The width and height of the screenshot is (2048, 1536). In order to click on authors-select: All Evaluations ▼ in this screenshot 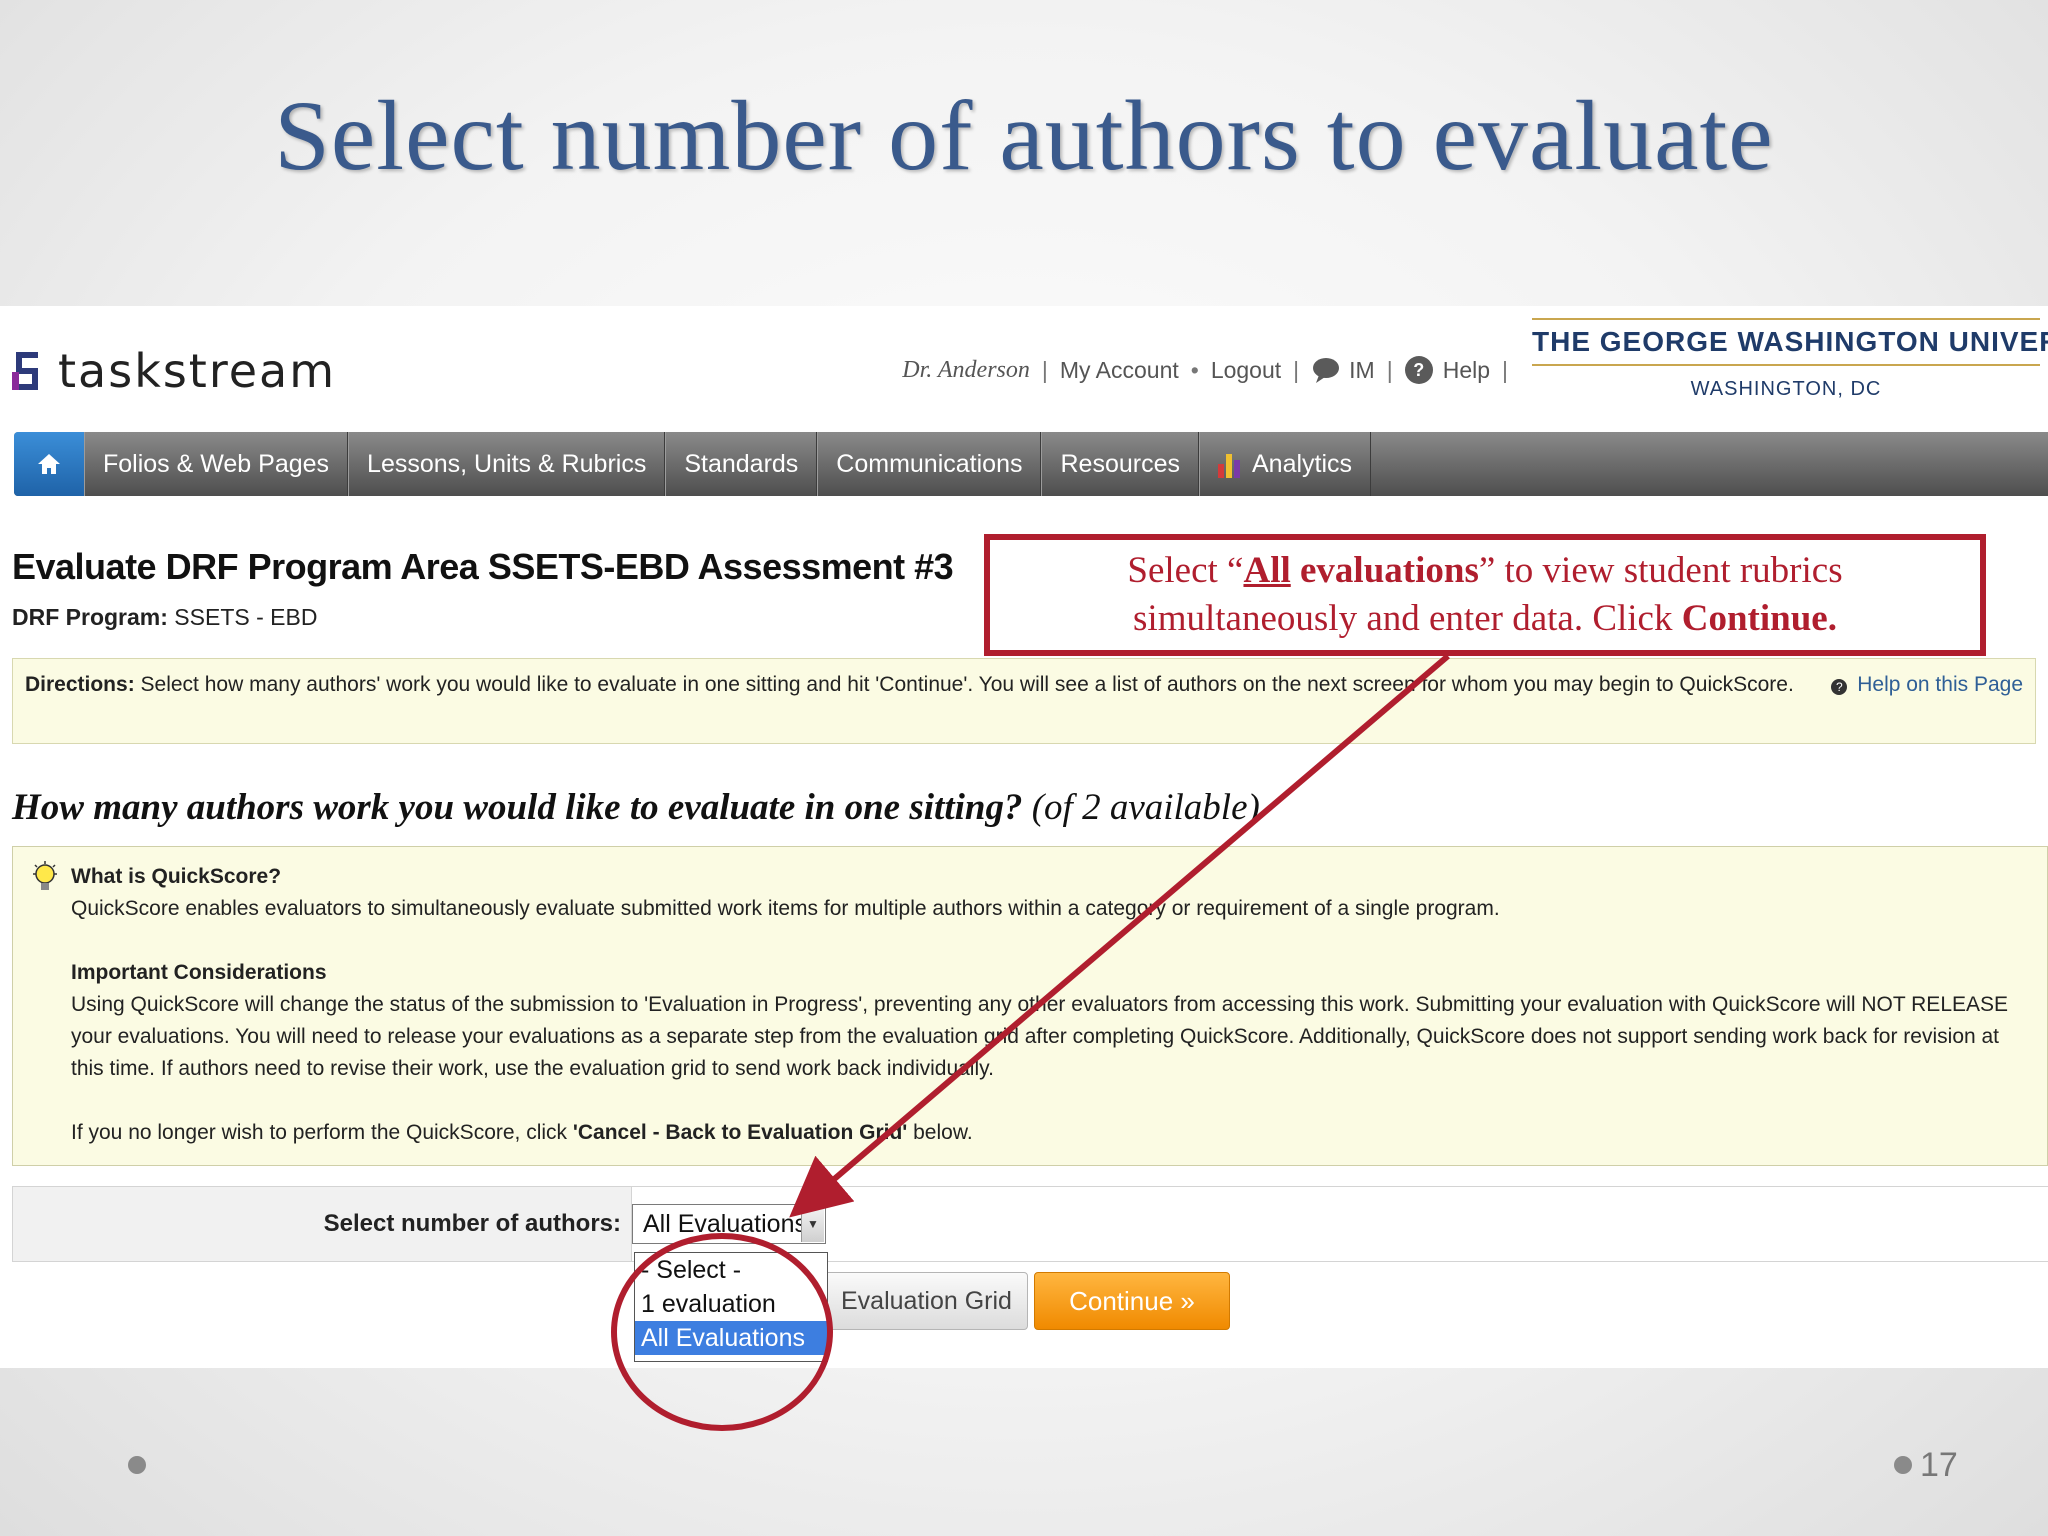, I will do `click(729, 1224)`.